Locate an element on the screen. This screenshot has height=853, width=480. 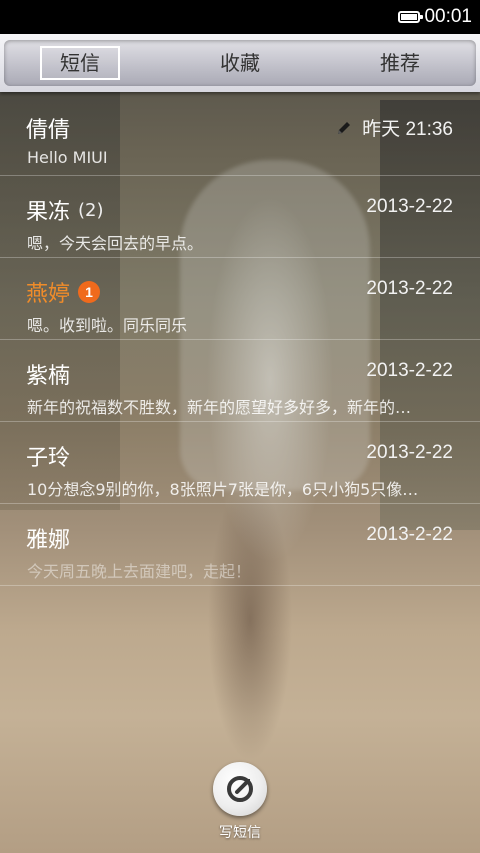
name-line: 子玲 is located at coordinates (48, 456).